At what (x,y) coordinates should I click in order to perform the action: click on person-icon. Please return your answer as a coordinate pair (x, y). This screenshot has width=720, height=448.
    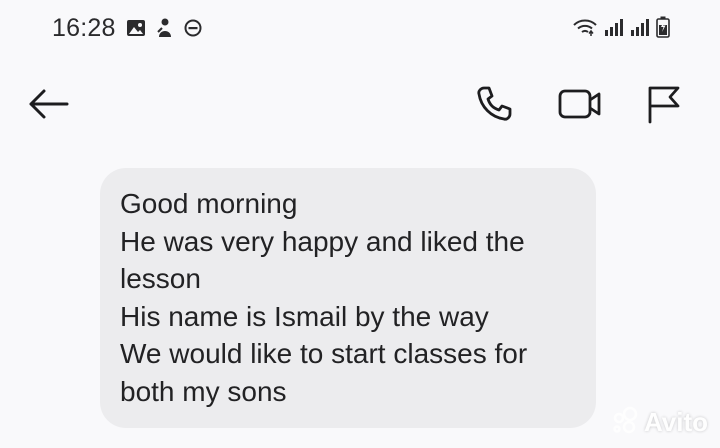
    Looking at the image, I should click on (165, 30).